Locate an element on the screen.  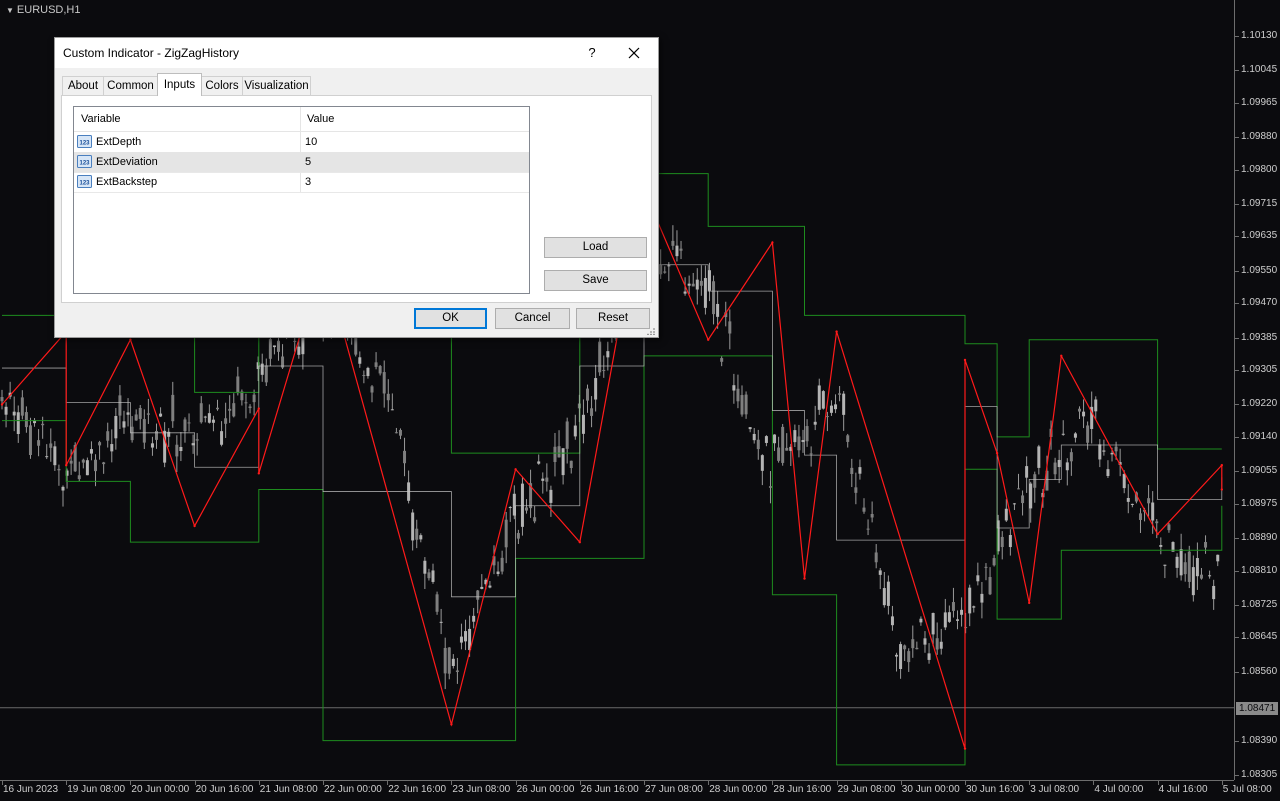
time-label: 28 Jun 16:00 is located at coordinates (802, 789).